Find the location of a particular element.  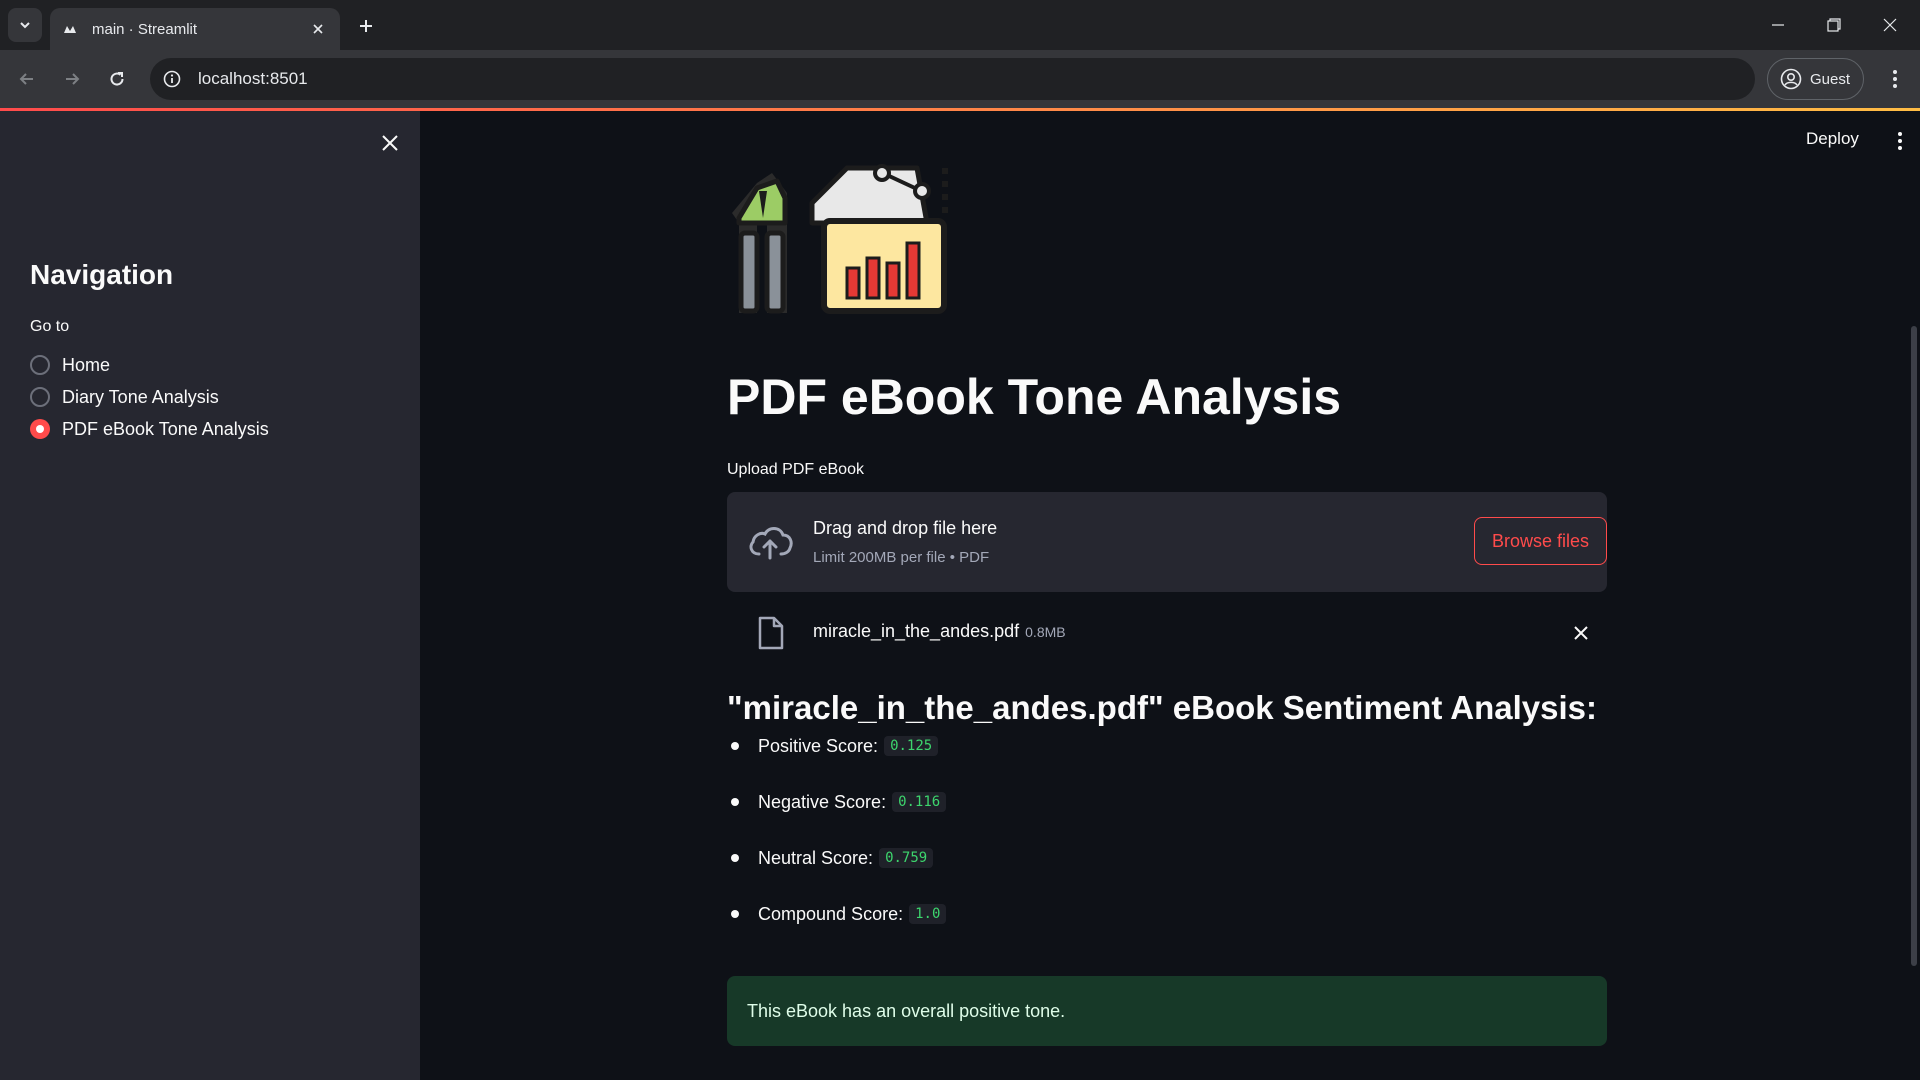

url-text: localhost:8501 is located at coordinates (253, 78).